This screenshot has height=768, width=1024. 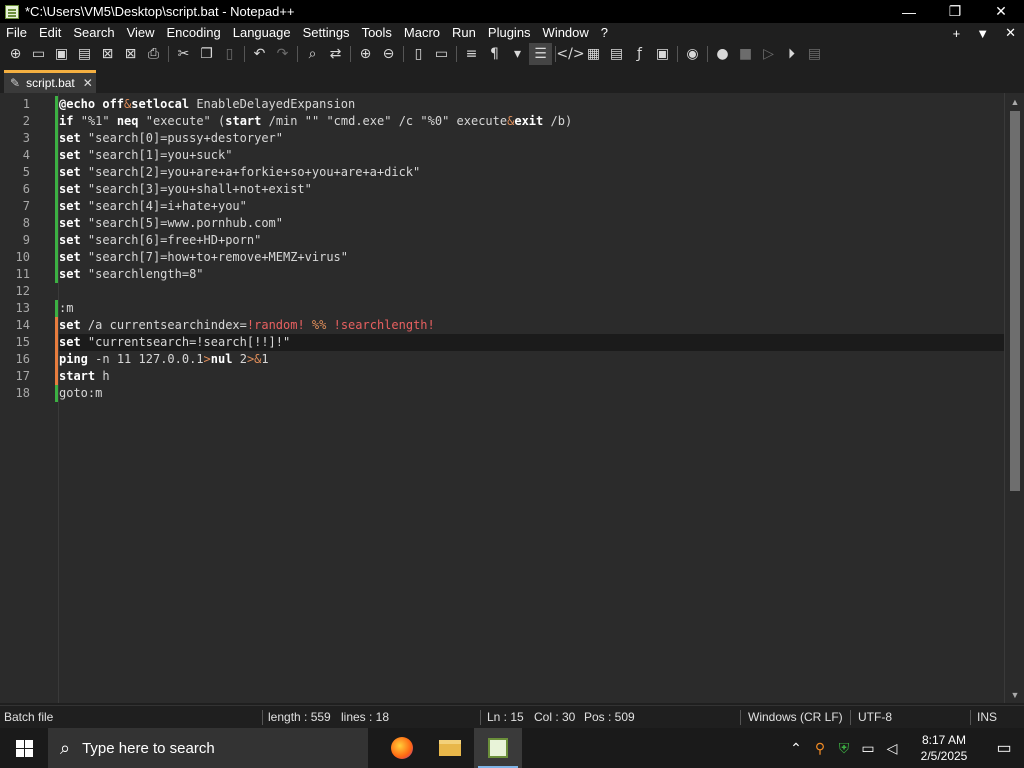 What do you see at coordinates (22, 325) in the screenshot?
I see `line-number: 14` at bounding box center [22, 325].